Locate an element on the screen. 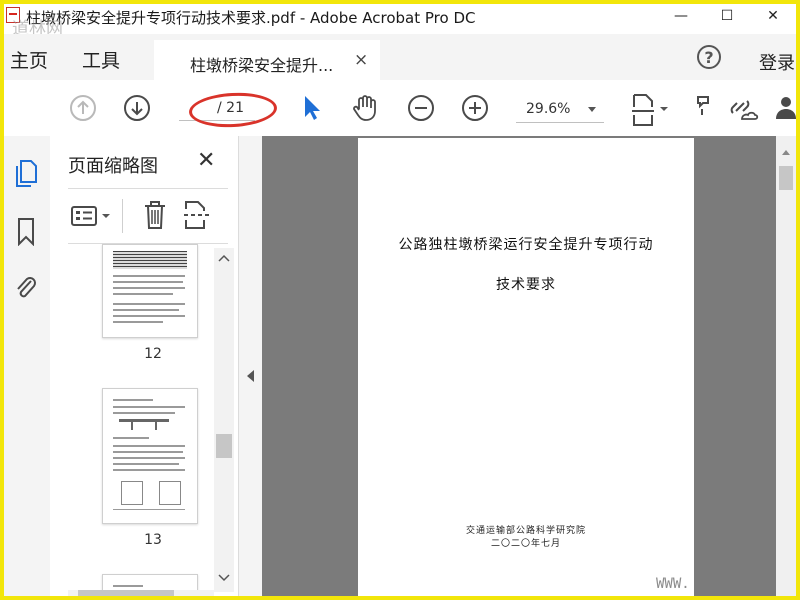 The height and width of the screenshot is (600, 800). left-navigation-rail is located at coordinates (27, 366).